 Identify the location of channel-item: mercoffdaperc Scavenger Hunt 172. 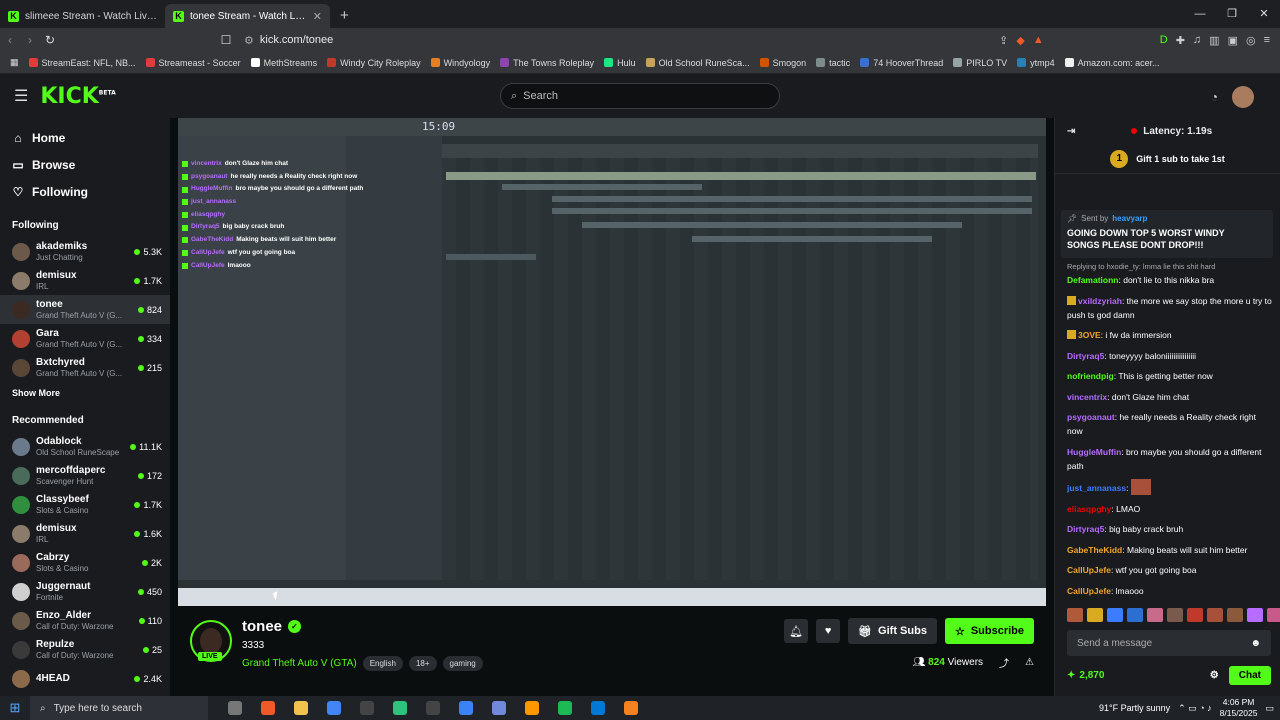
(85, 475).